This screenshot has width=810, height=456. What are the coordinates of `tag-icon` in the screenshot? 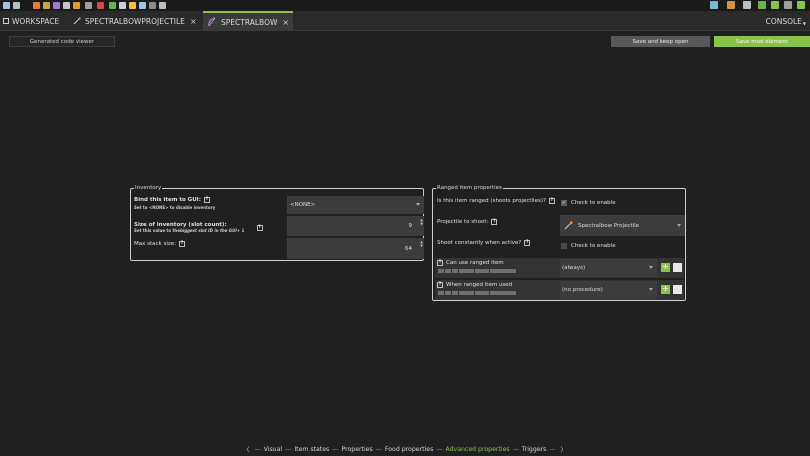 It's located at (112, 5).